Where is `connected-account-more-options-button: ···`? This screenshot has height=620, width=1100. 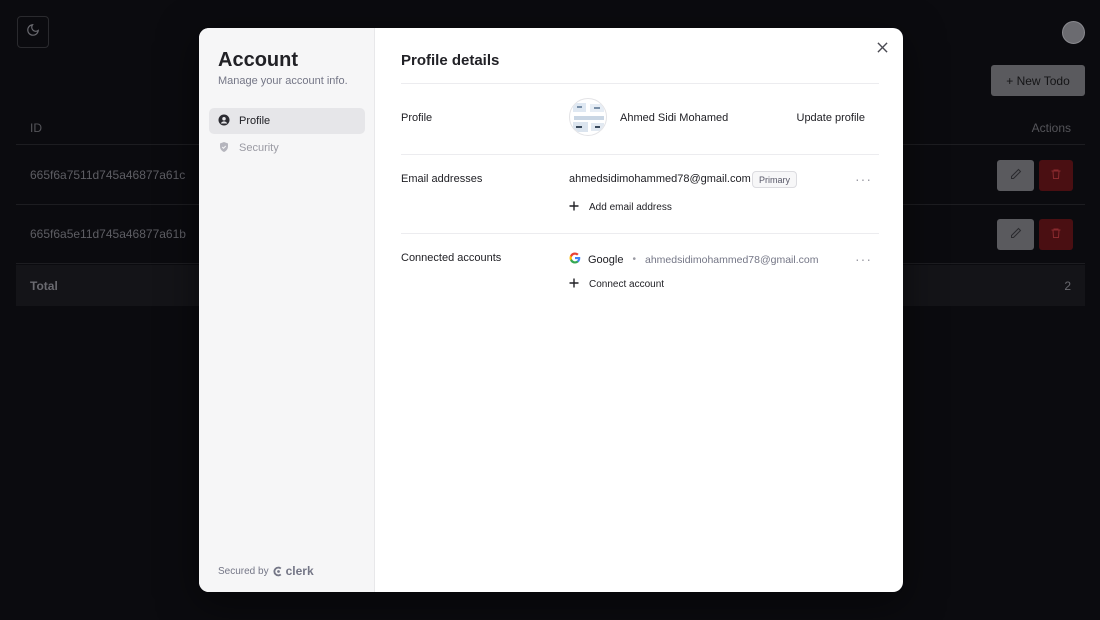
connected-account-more-options-button: ··· is located at coordinates (863, 259).